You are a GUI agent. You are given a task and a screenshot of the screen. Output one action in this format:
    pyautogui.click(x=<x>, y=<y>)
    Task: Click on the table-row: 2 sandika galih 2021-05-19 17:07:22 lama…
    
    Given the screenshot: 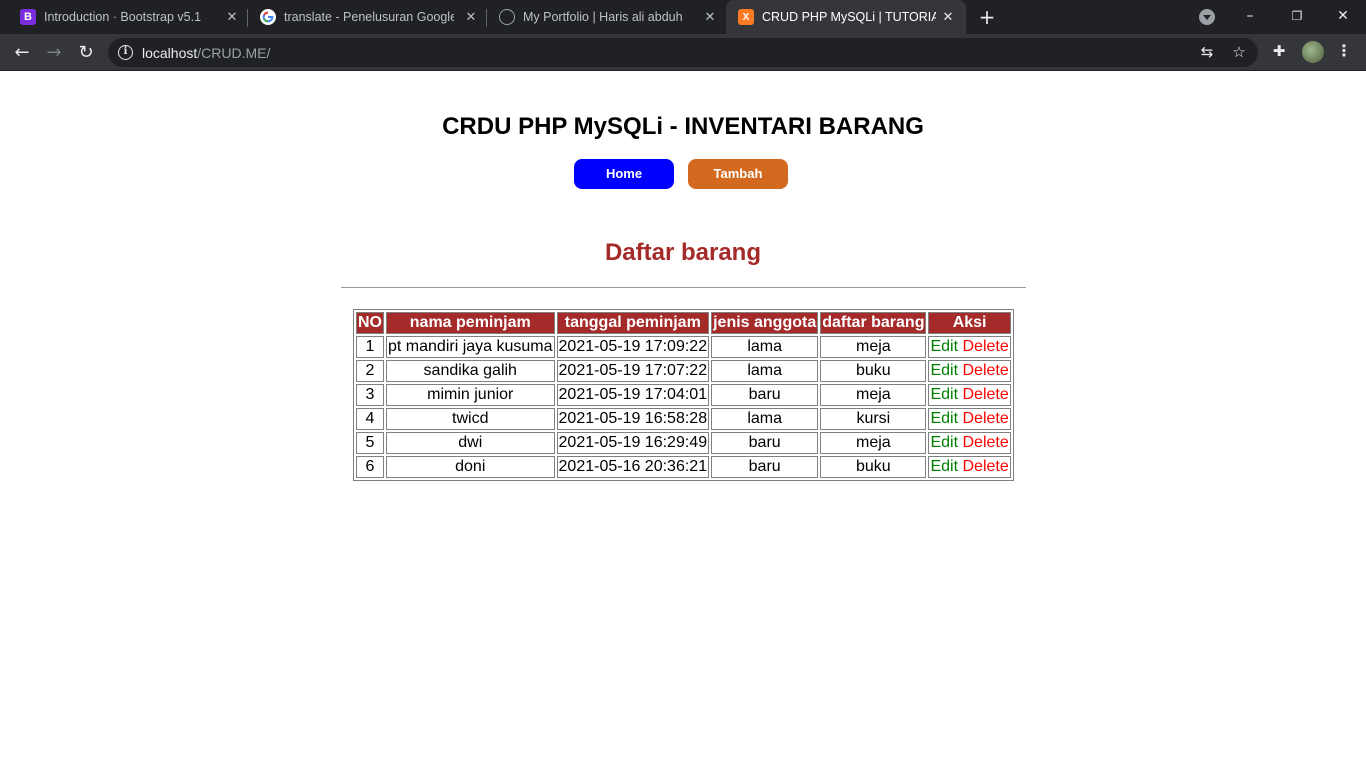 What is the action you would take?
    pyautogui.click(x=683, y=371)
    